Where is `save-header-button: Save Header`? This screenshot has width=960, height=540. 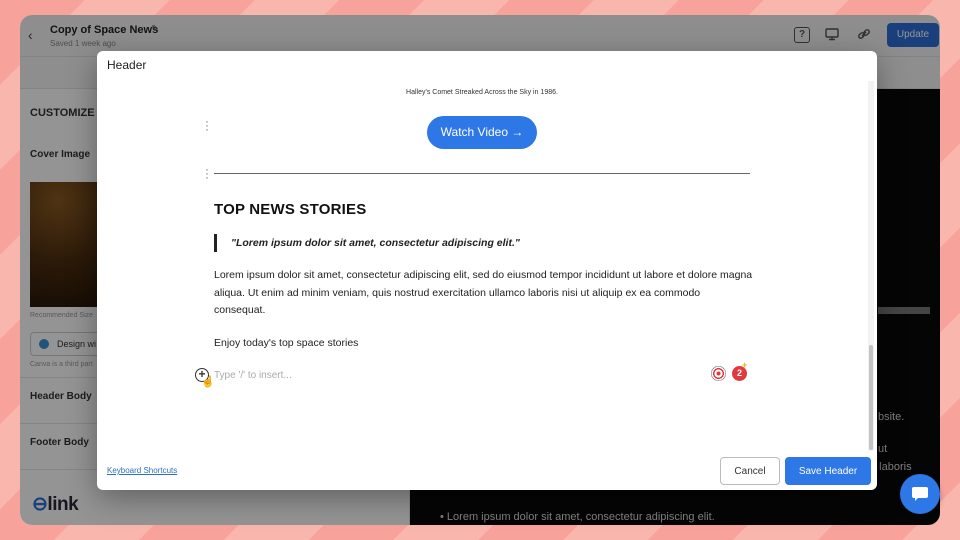
save-header-button: Save Header is located at coordinates (828, 471).